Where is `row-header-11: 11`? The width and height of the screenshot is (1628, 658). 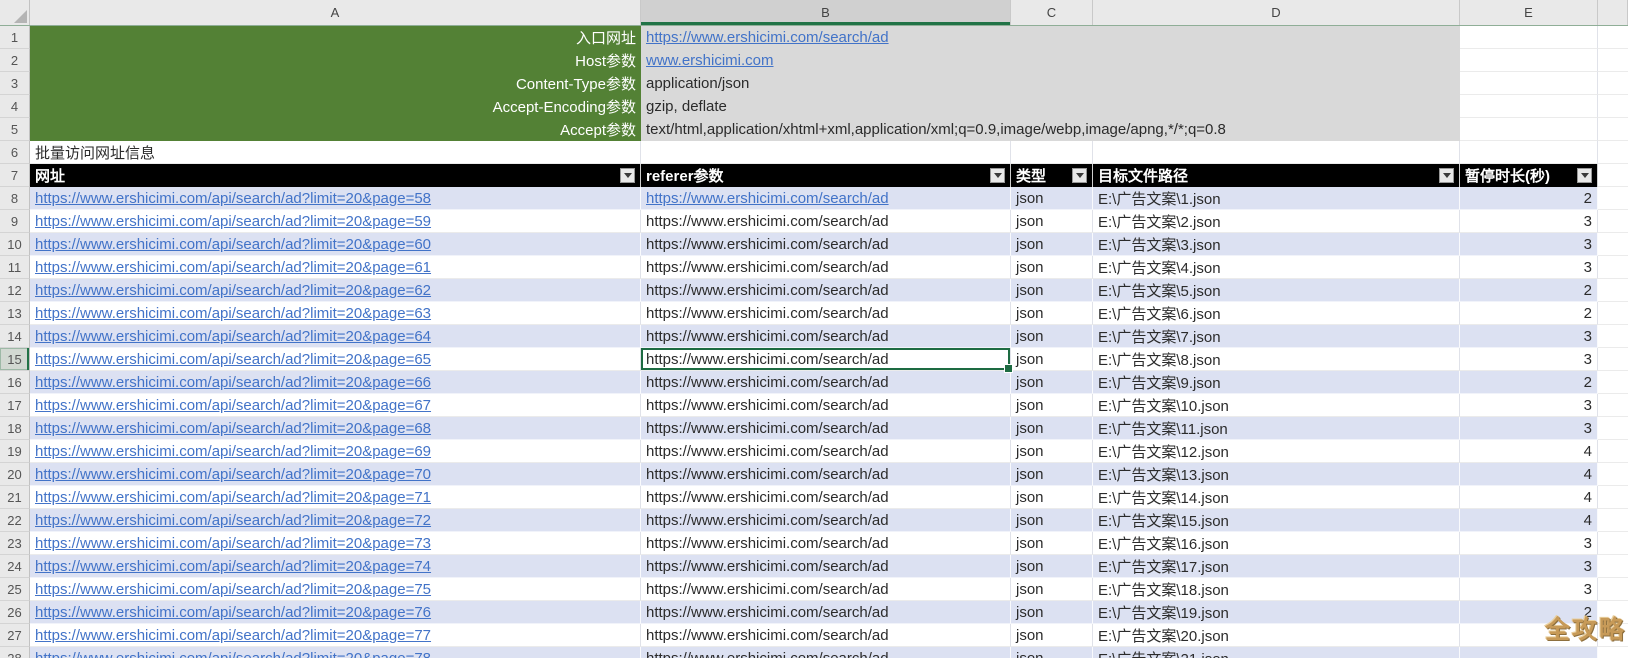 row-header-11: 11 is located at coordinates (15, 267).